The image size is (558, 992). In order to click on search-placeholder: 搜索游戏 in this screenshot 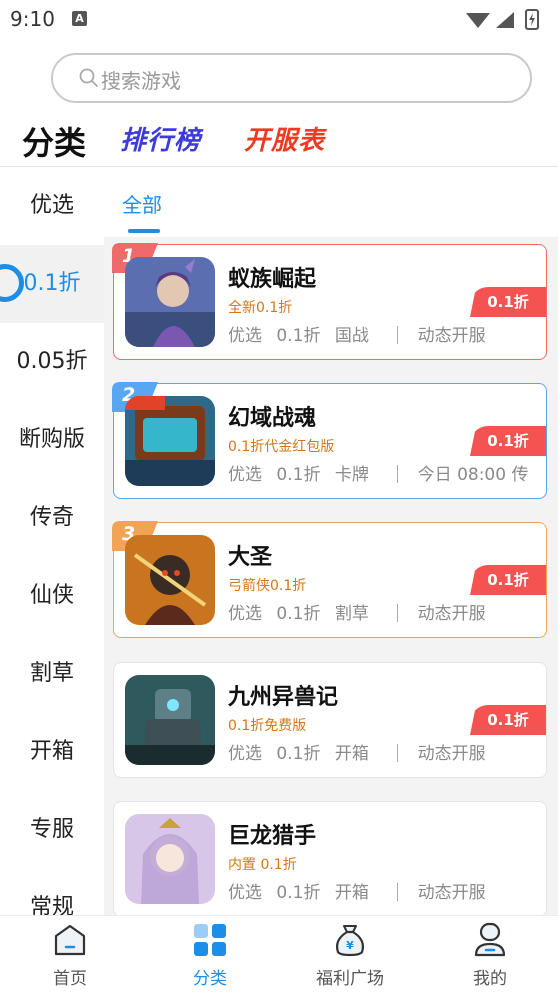, I will do `click(141, 81)`.